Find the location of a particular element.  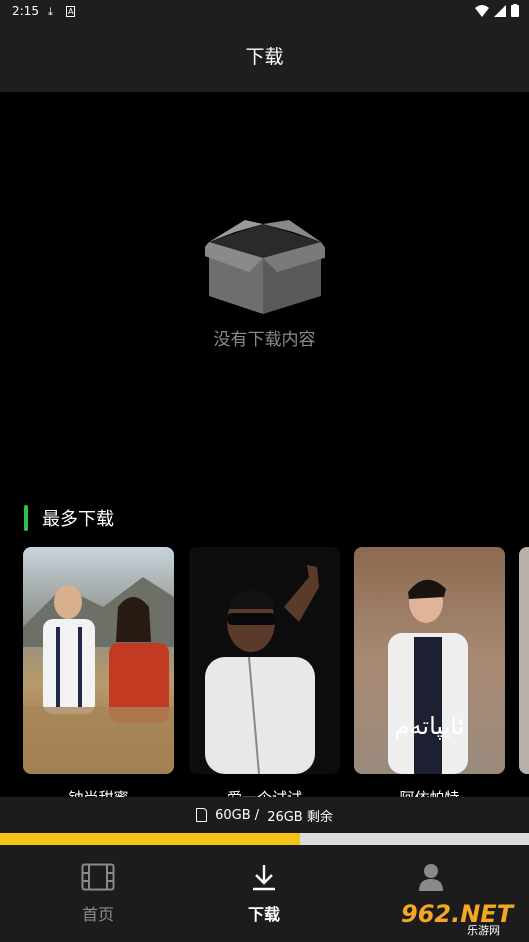

empty-message: 没有下载内容 is located at coordinates (264, 340).